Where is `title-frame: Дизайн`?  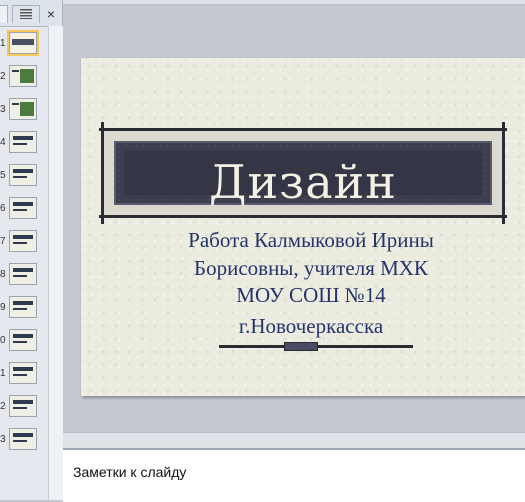 title-frame: Дизайн is located at coordinates (303, 173).